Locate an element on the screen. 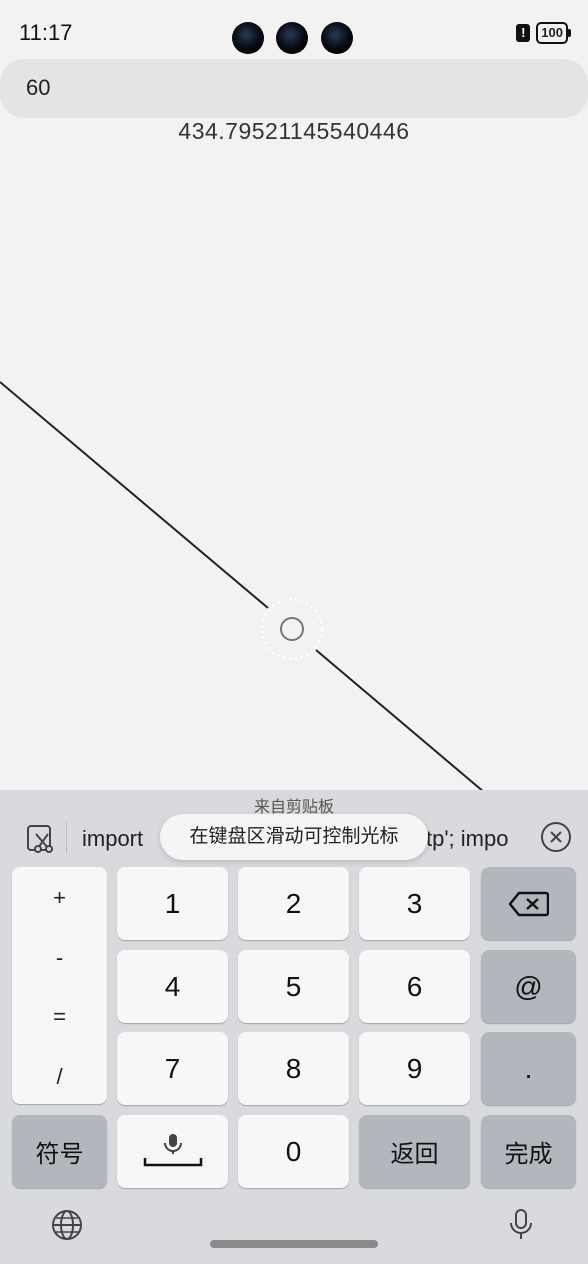 This screenshot has height=1264, width=588. symbols-key: 符号 is located at coordinates (59, 1151).